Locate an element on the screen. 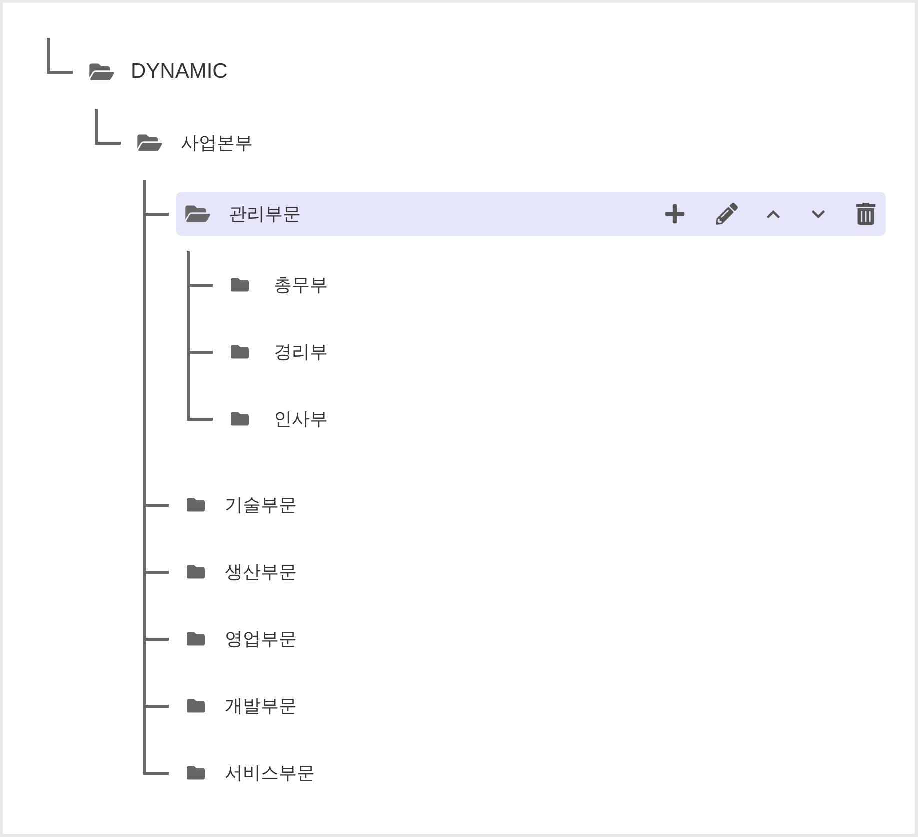 The image size is (918, 837). tree-item: 경리부 is located at coordinates (553, 352).